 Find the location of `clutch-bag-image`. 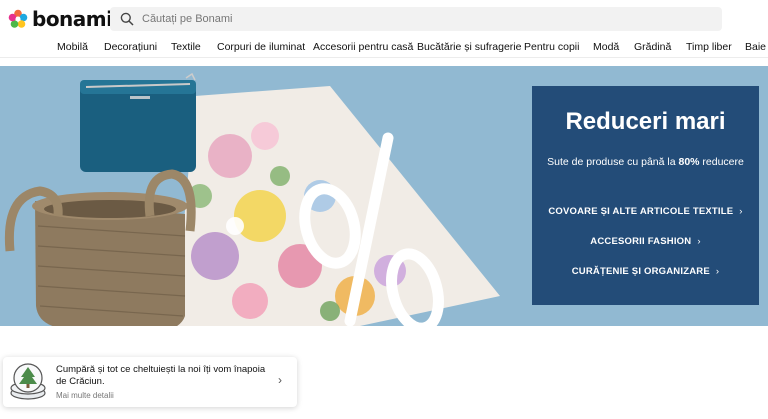

clutch-bag-image is located at coordinates (138, 122).